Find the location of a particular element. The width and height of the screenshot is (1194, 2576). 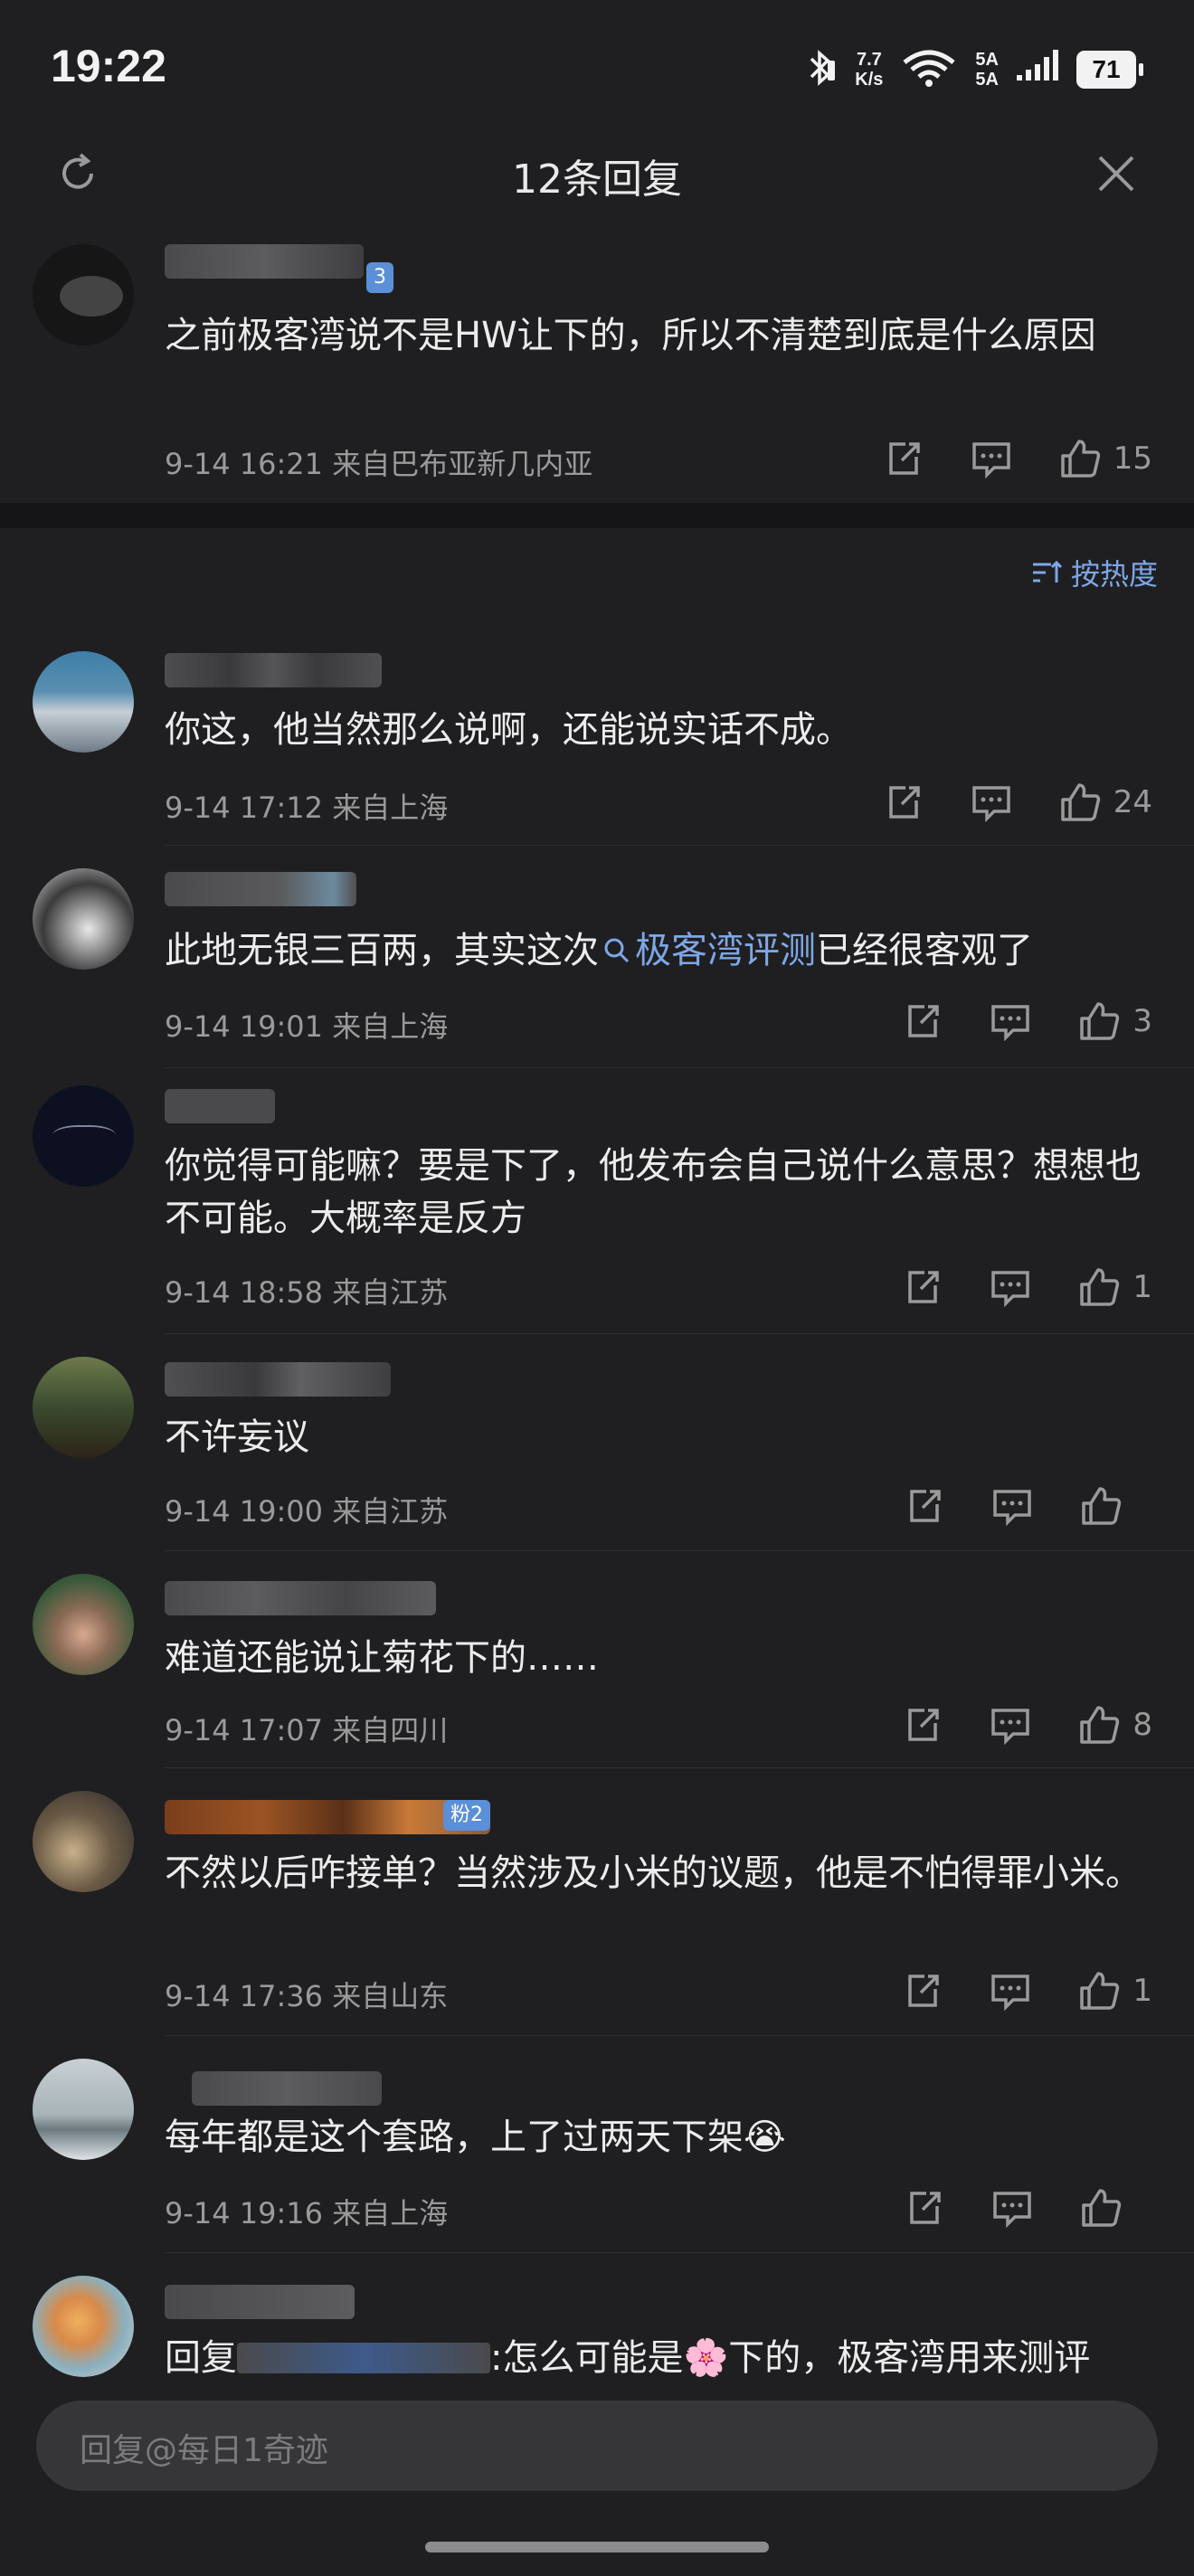

battery-indicator: 71 is located at coordinates (1109, 70).